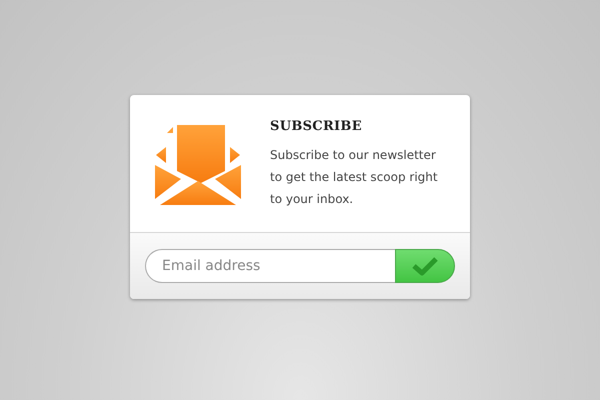  What do you see at coordinates (270, 266) in the screenshot?
I see `email-field: Email address` at bounding box center [270, 266].